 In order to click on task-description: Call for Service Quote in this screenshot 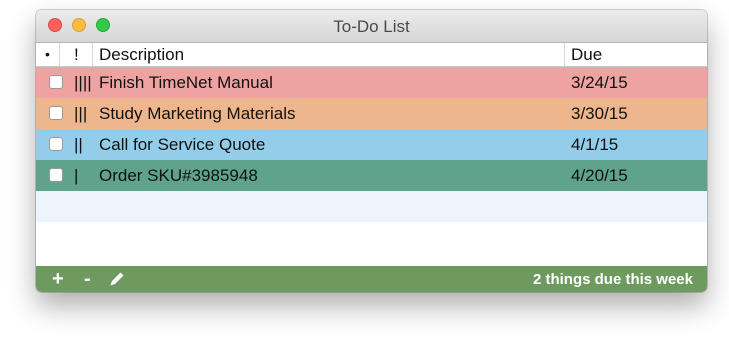, I will do `click(182, 144)`.